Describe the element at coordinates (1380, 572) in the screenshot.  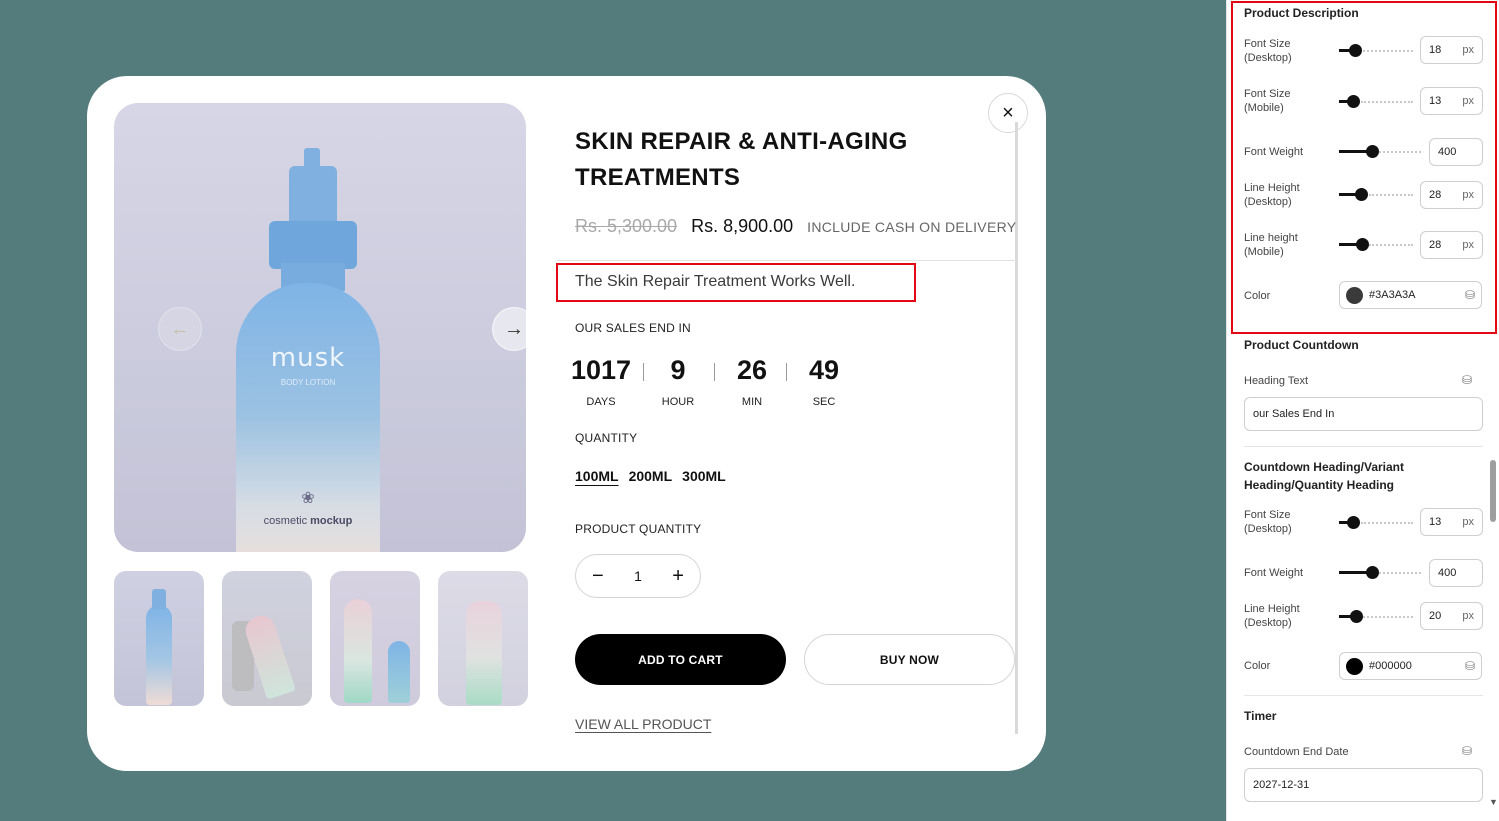
I see `heading-font-weight-slider` at that location.